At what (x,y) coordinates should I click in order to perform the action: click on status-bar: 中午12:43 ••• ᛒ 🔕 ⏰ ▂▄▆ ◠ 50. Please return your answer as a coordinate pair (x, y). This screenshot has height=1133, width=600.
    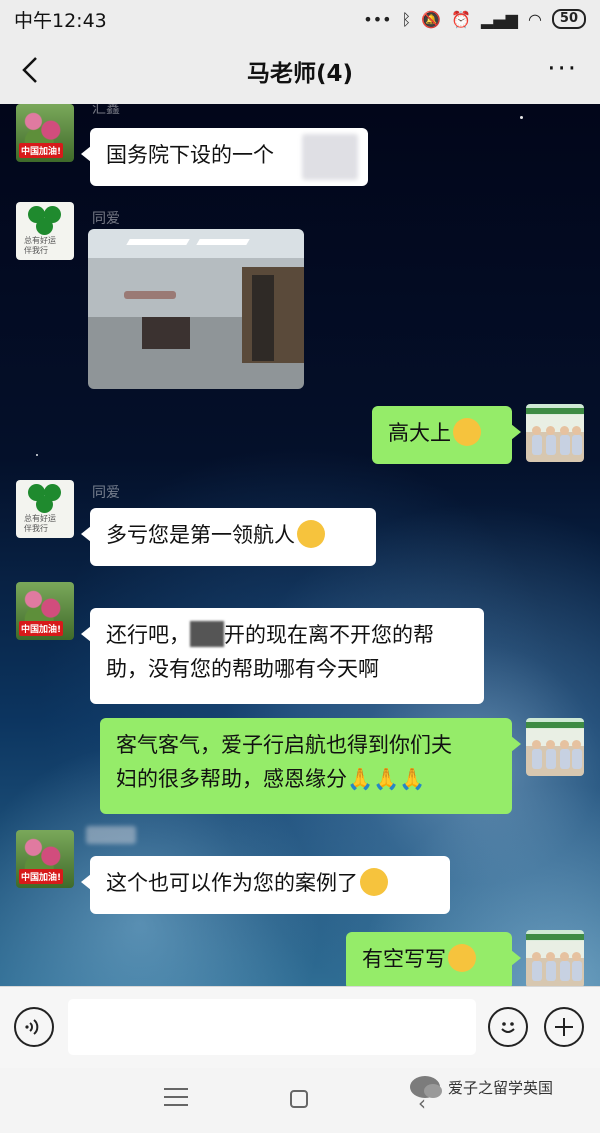
    Looking at the image, I should click on (300, 19).